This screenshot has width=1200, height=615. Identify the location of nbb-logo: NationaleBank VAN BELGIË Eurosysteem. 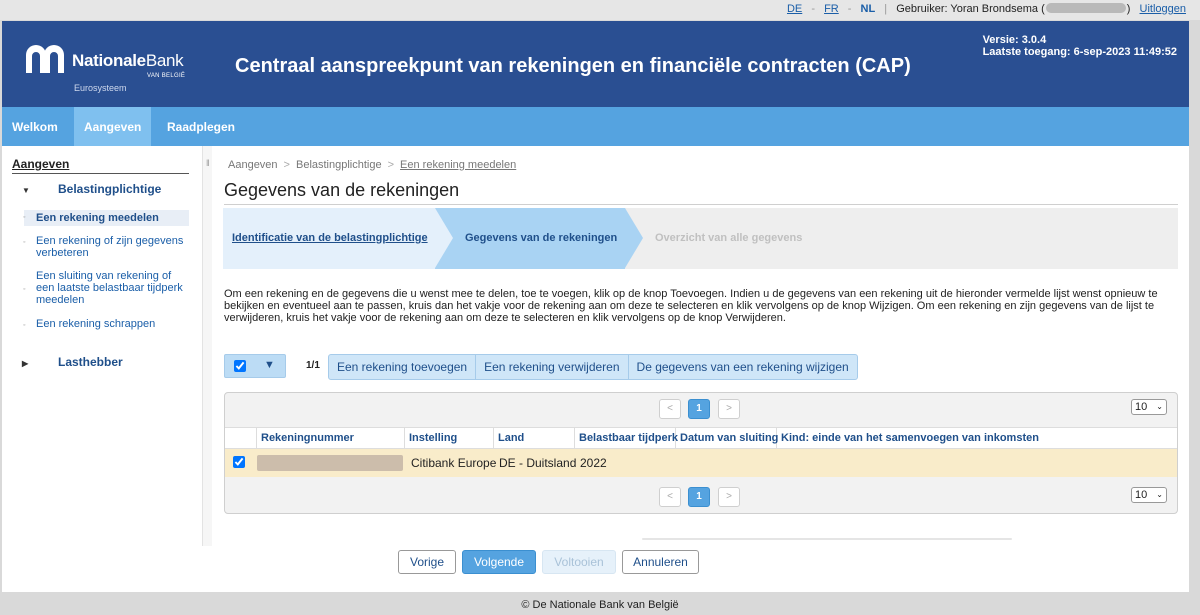
(109, 68).